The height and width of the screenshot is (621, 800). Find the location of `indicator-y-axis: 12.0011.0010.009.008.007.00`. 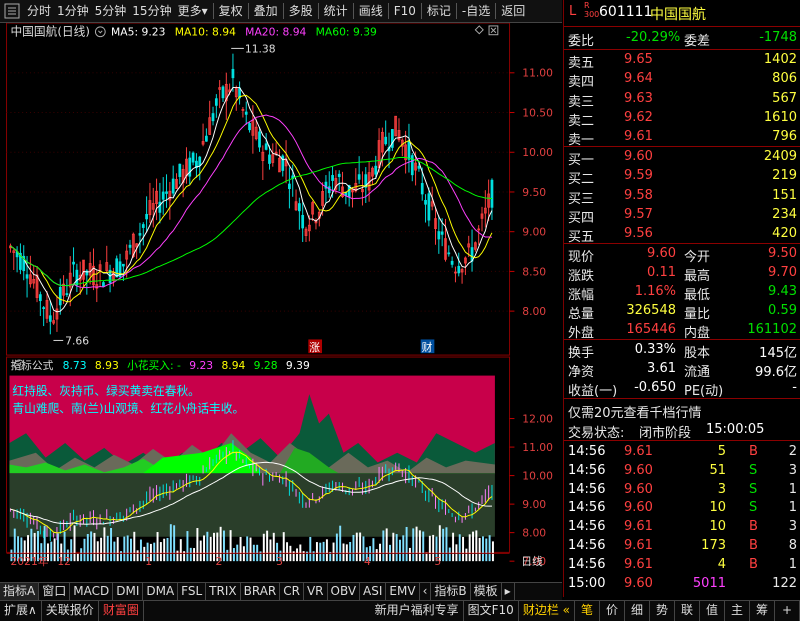

indicator-y-axis: 12.0011.0010.009.008.007.00 is located at coordinates (531, 490).